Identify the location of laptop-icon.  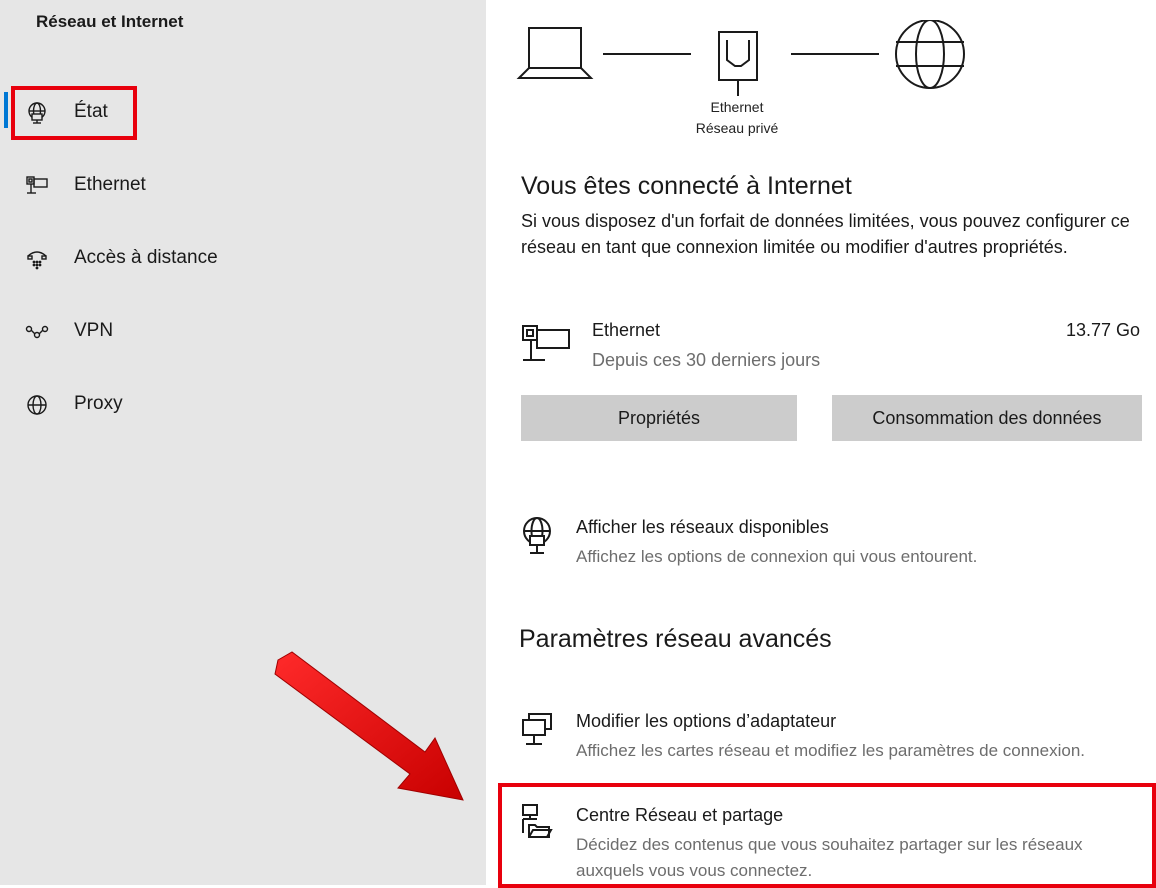
(555, 53).